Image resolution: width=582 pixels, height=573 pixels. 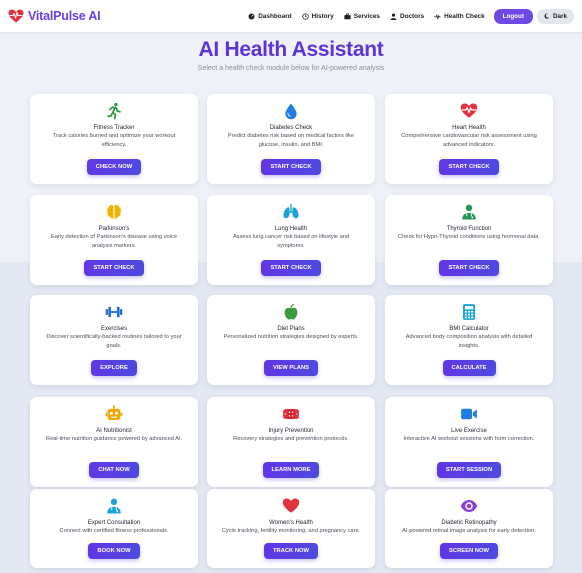 What do you see at coordinates (291, 211) in the screenshot?
I see `lungs-icon` at bounding box center [291, 211].